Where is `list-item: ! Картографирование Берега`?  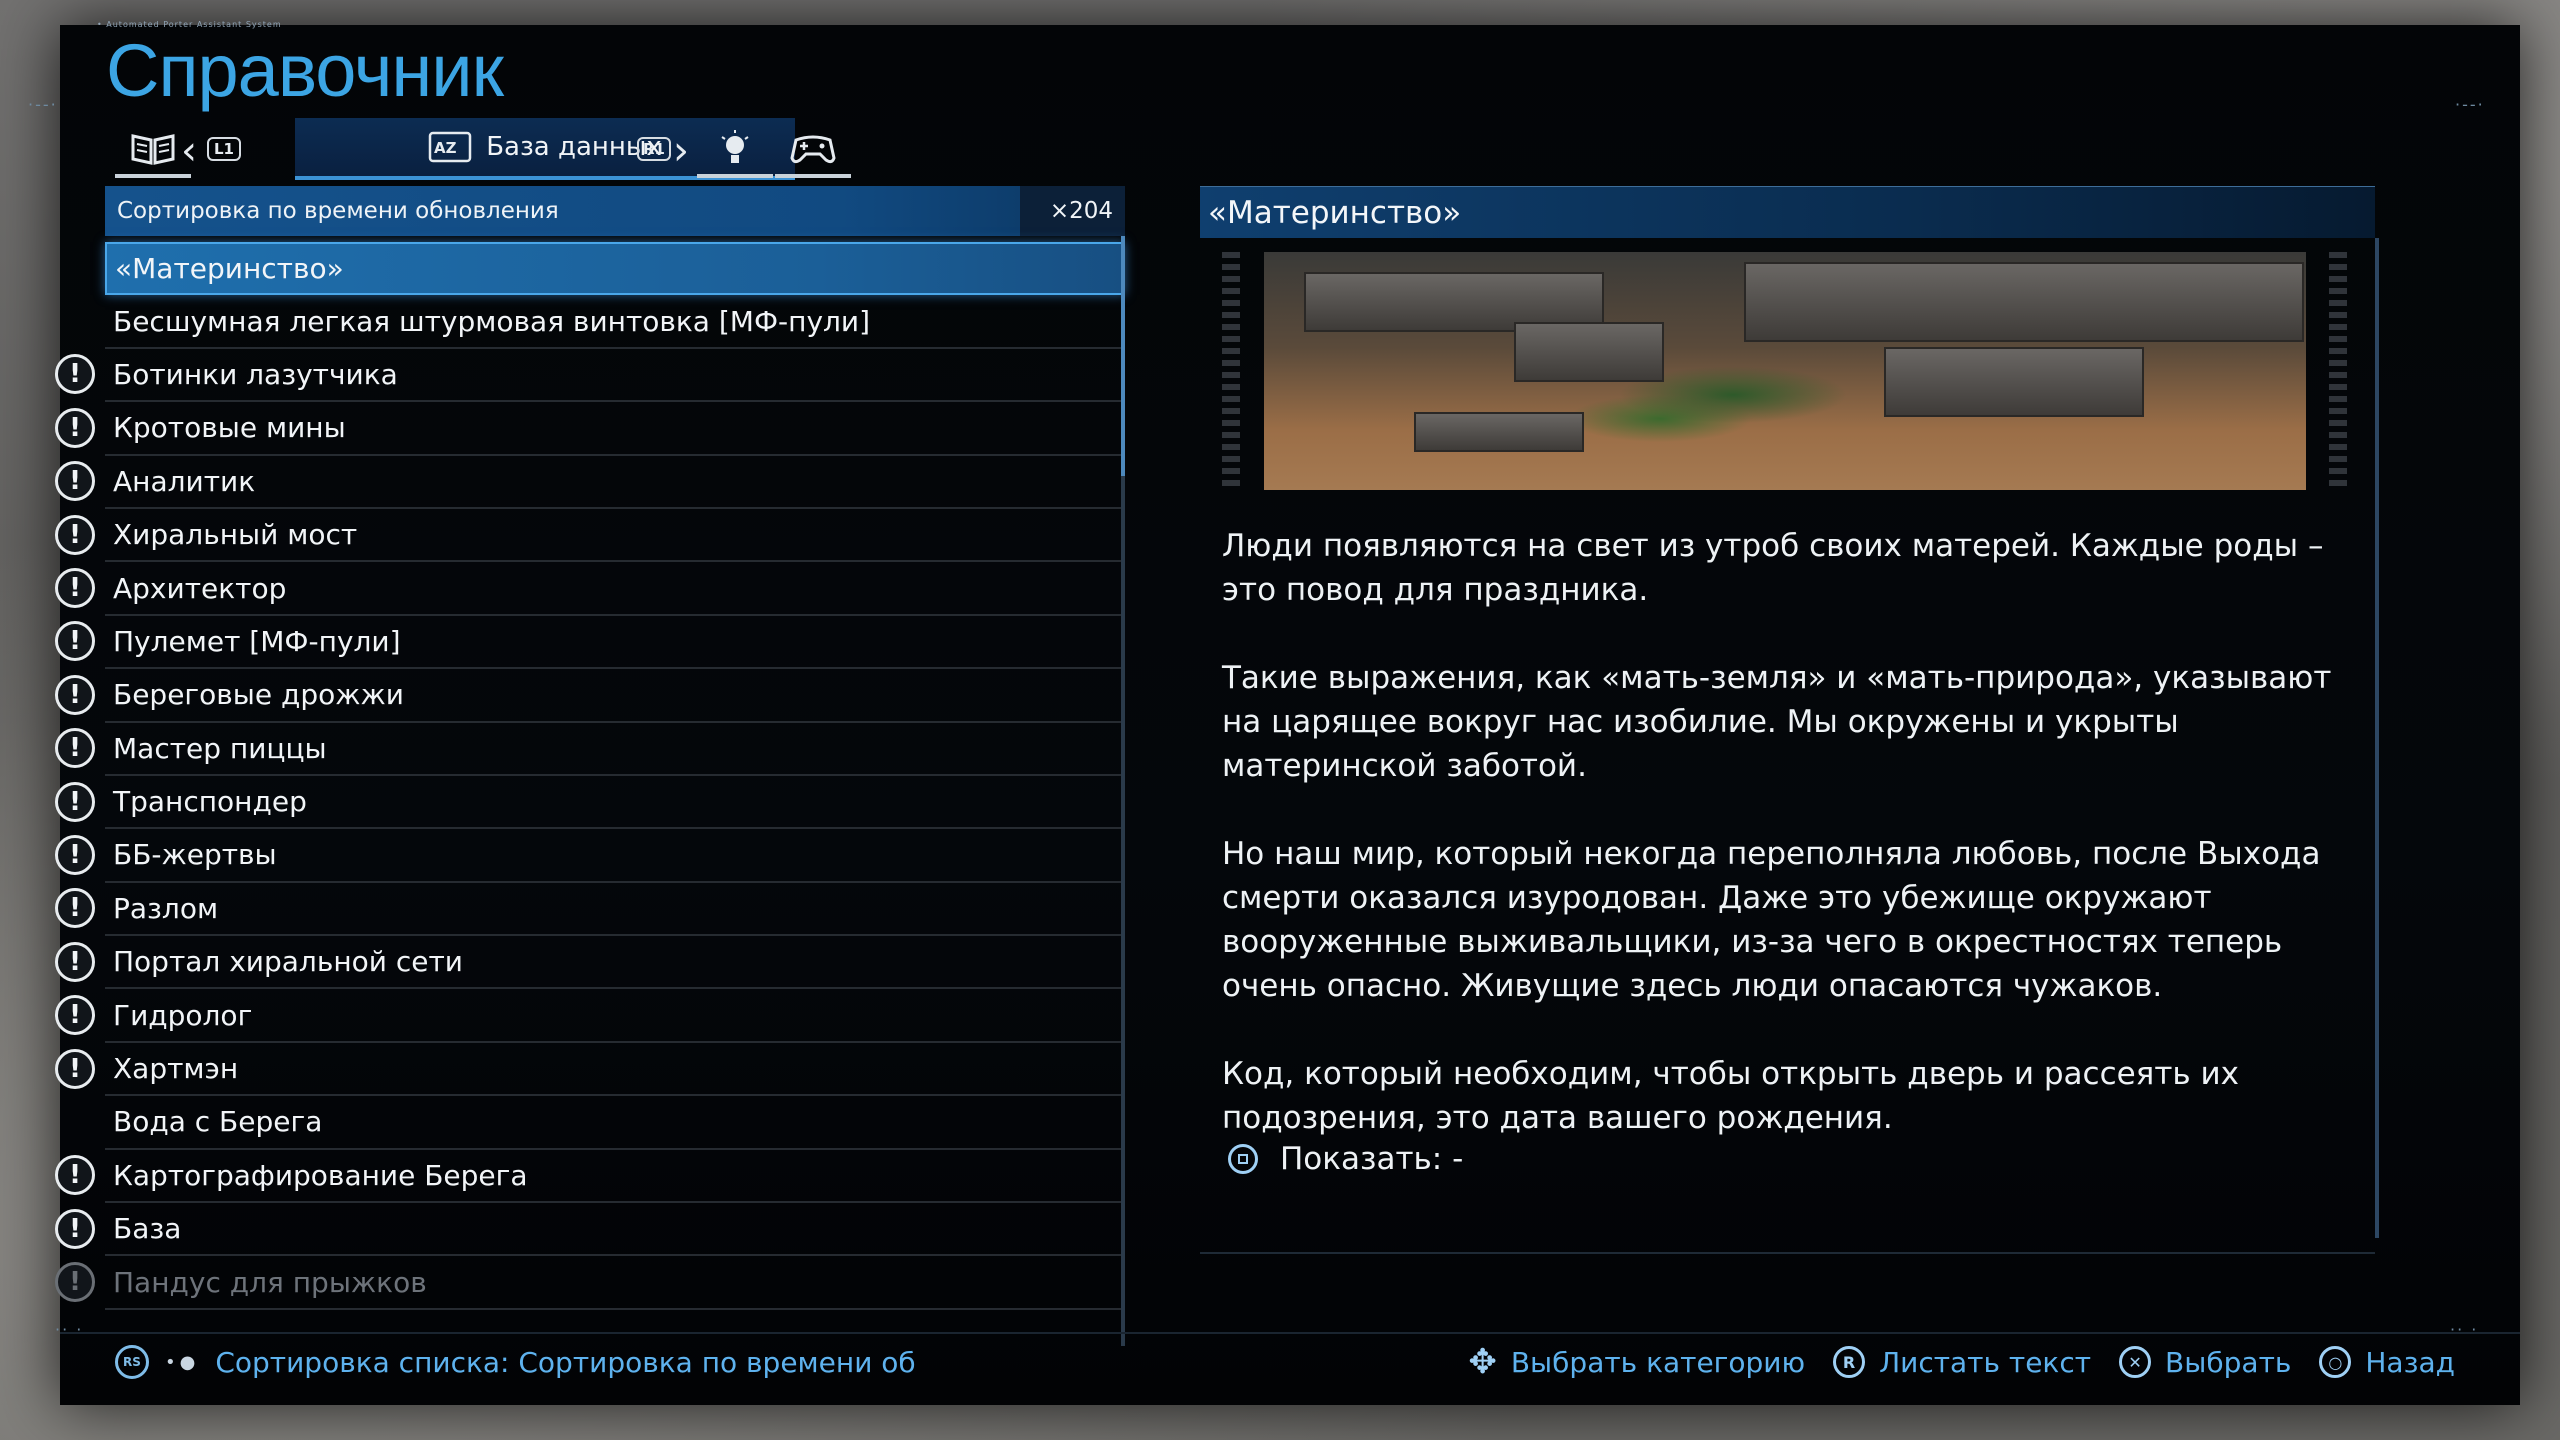 list-item: ! Картографирование Берега is located at coordinates (590, 1177).